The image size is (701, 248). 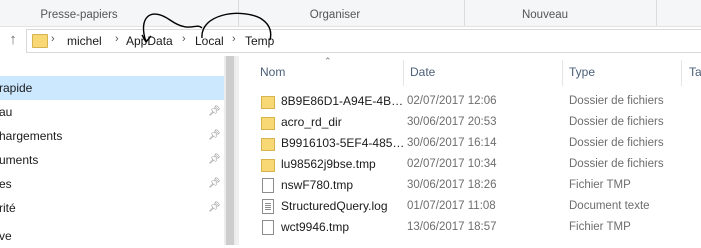 What do you see at coordinates (268, 206) in the screenshot?
I see `text-document-icon` at bounding box center [268, 206].